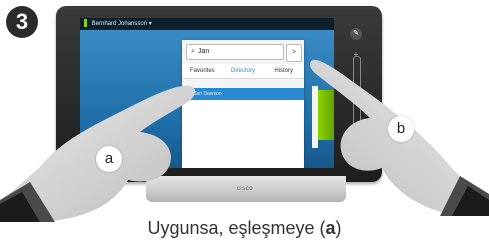 The height and width of the screenshot is (245, 489). I want to click on chevron-down-icon: ▾, so click(150, 24).